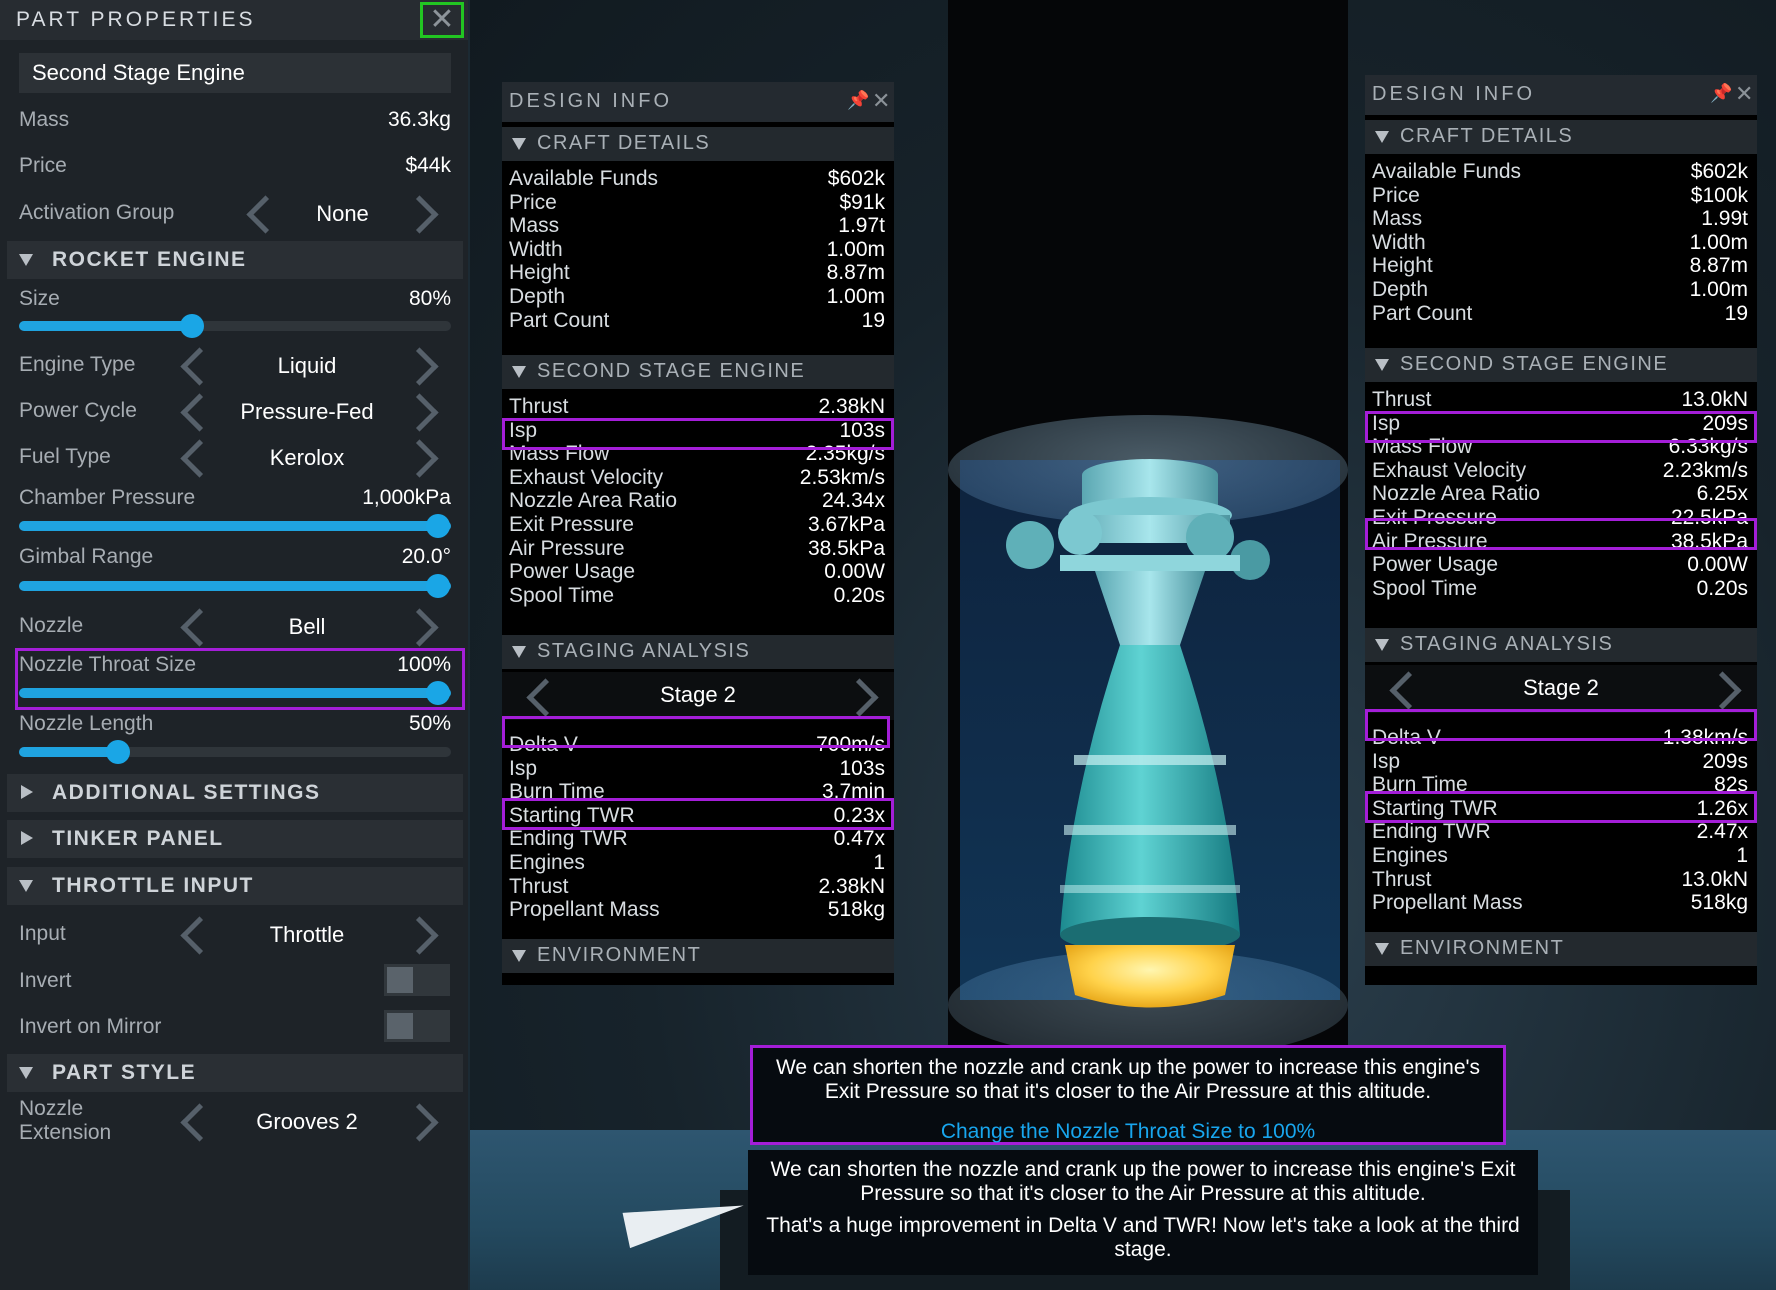  I want to click on size-slider, so click(235, 326).